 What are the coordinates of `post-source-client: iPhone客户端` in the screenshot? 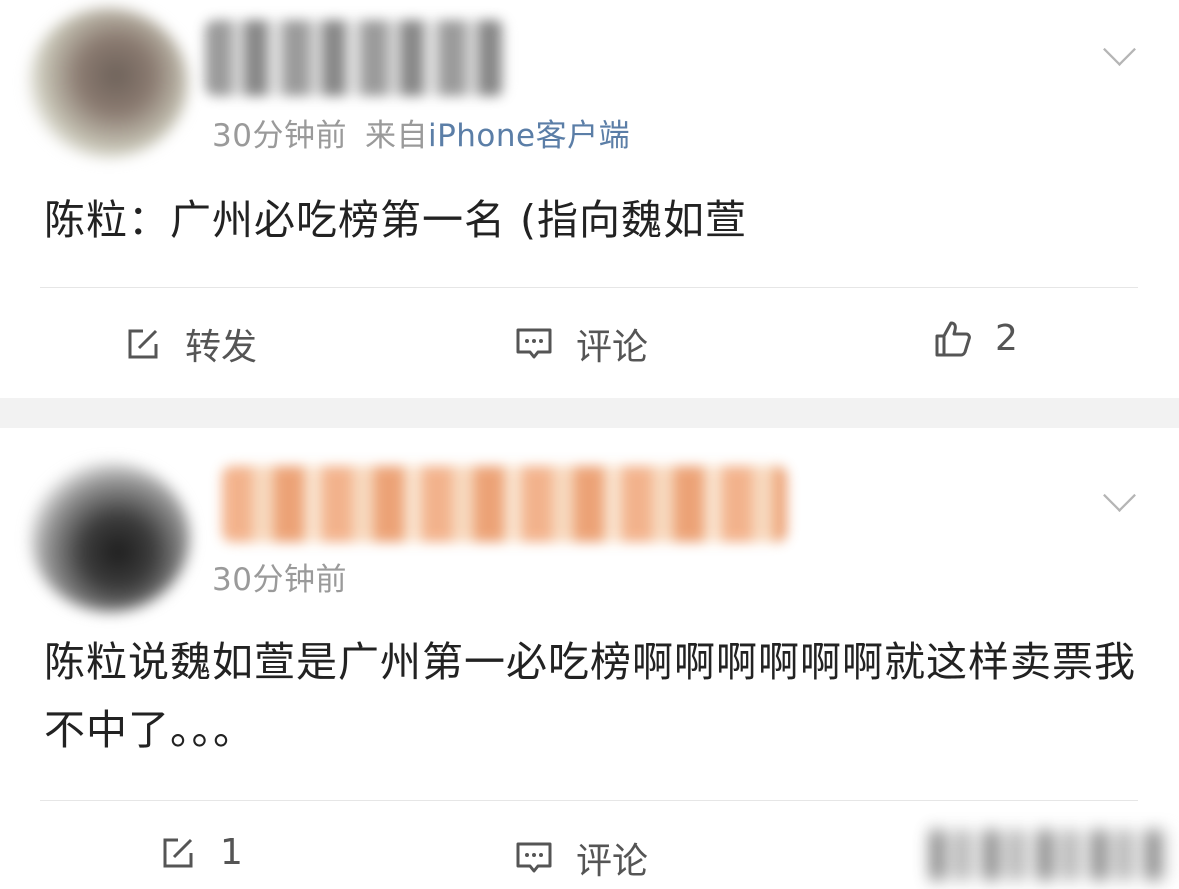 It's located at (529, 136).